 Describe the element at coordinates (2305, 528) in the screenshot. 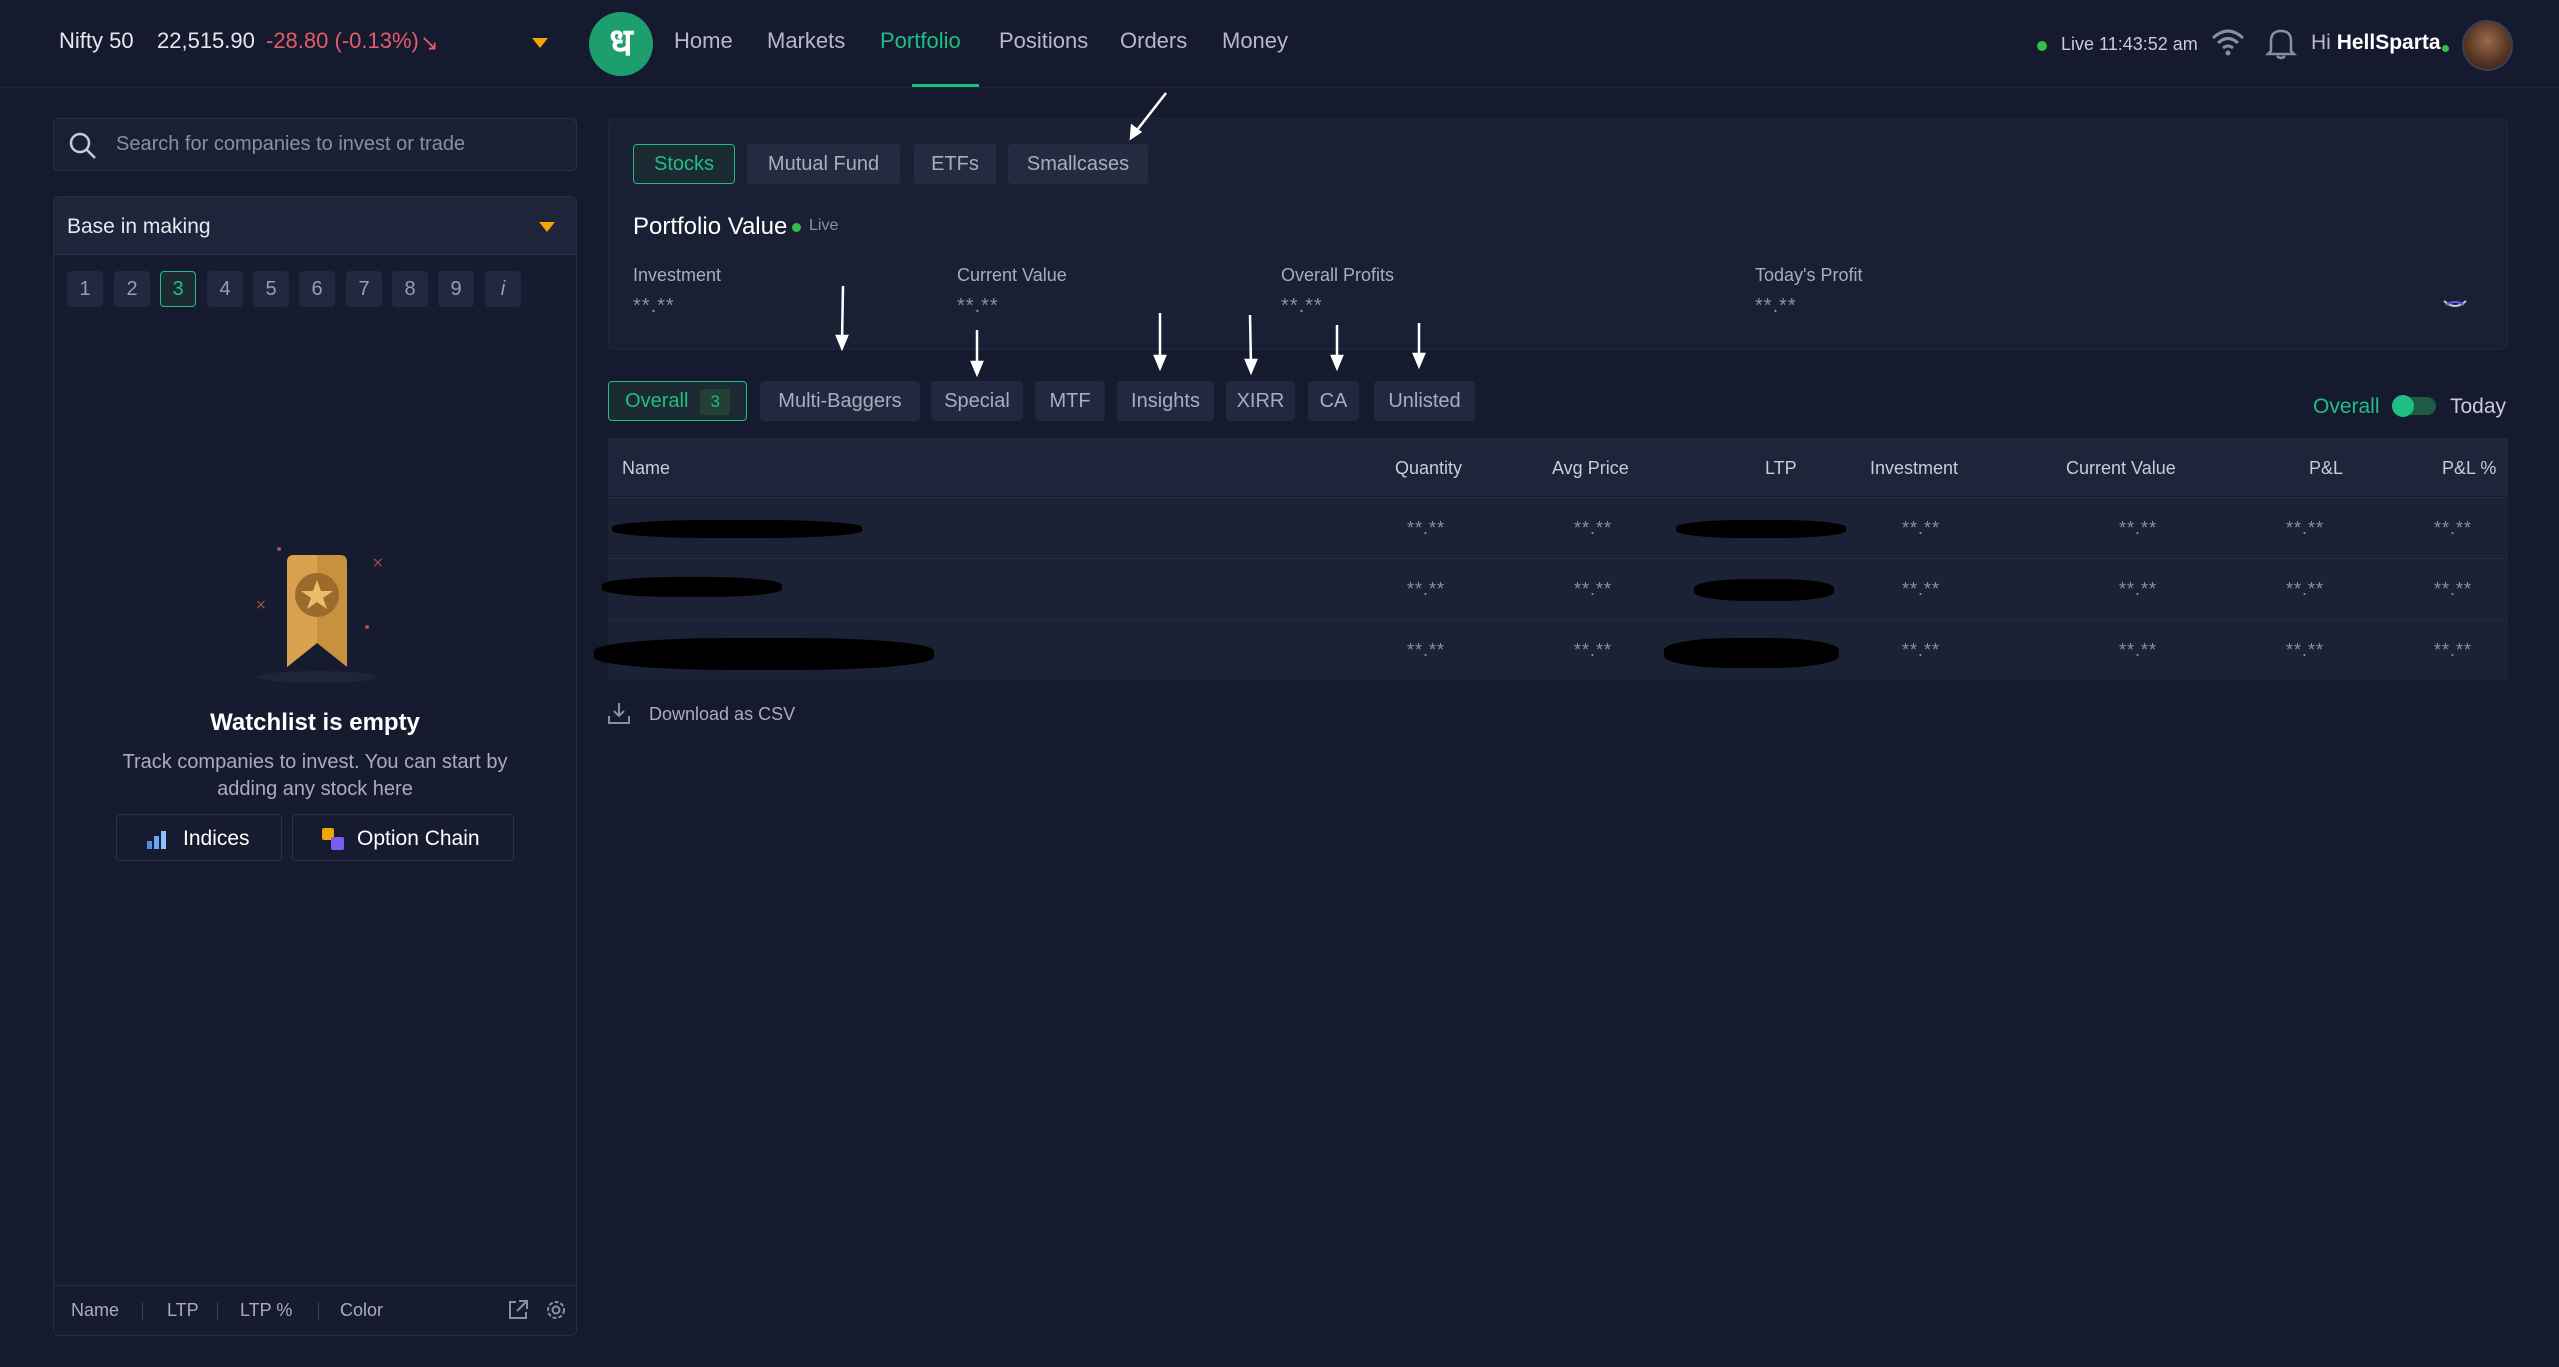

I see `cell-pnl: **.**` at that location.